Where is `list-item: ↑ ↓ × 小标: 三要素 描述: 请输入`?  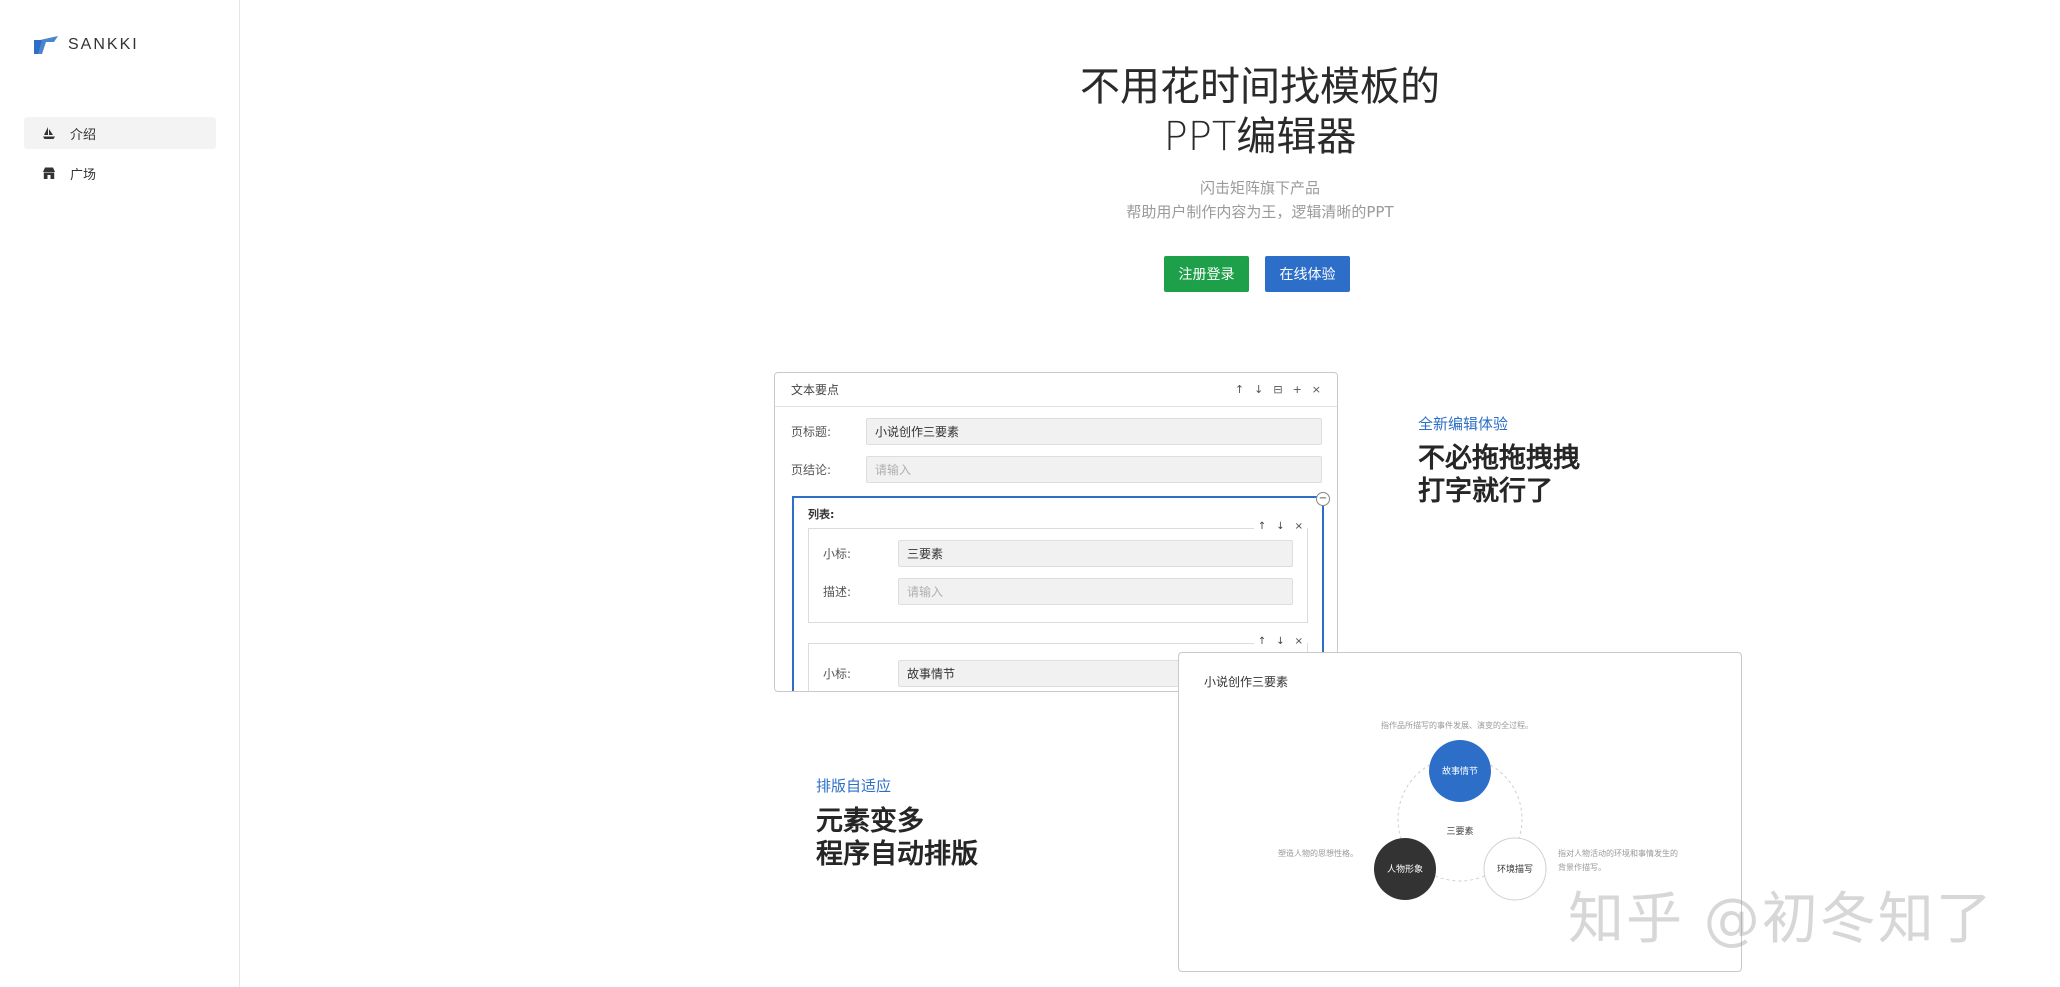 list-item: ↑ ↓ × 小标: 三要素 描述: 请输入 is located at coordinates (1058, 572).